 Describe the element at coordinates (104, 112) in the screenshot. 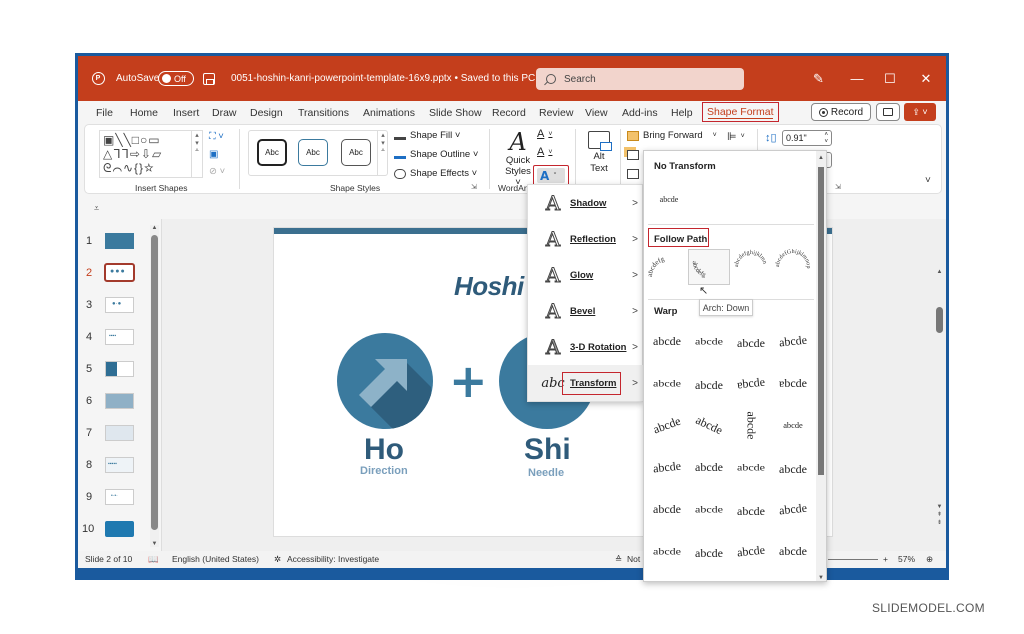

I see `tab-file: File` at that location.